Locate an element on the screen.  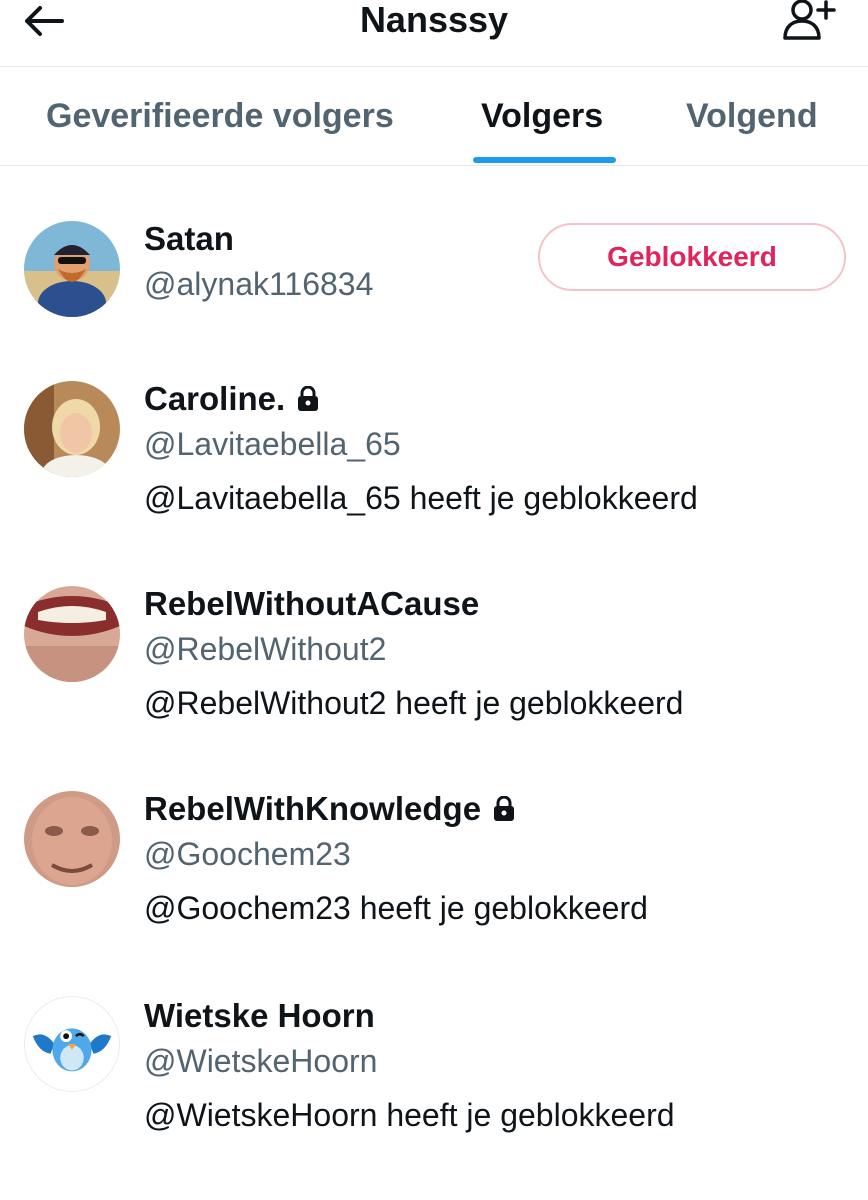
follower-name: Caroline. is located at coordinates (231, 399).